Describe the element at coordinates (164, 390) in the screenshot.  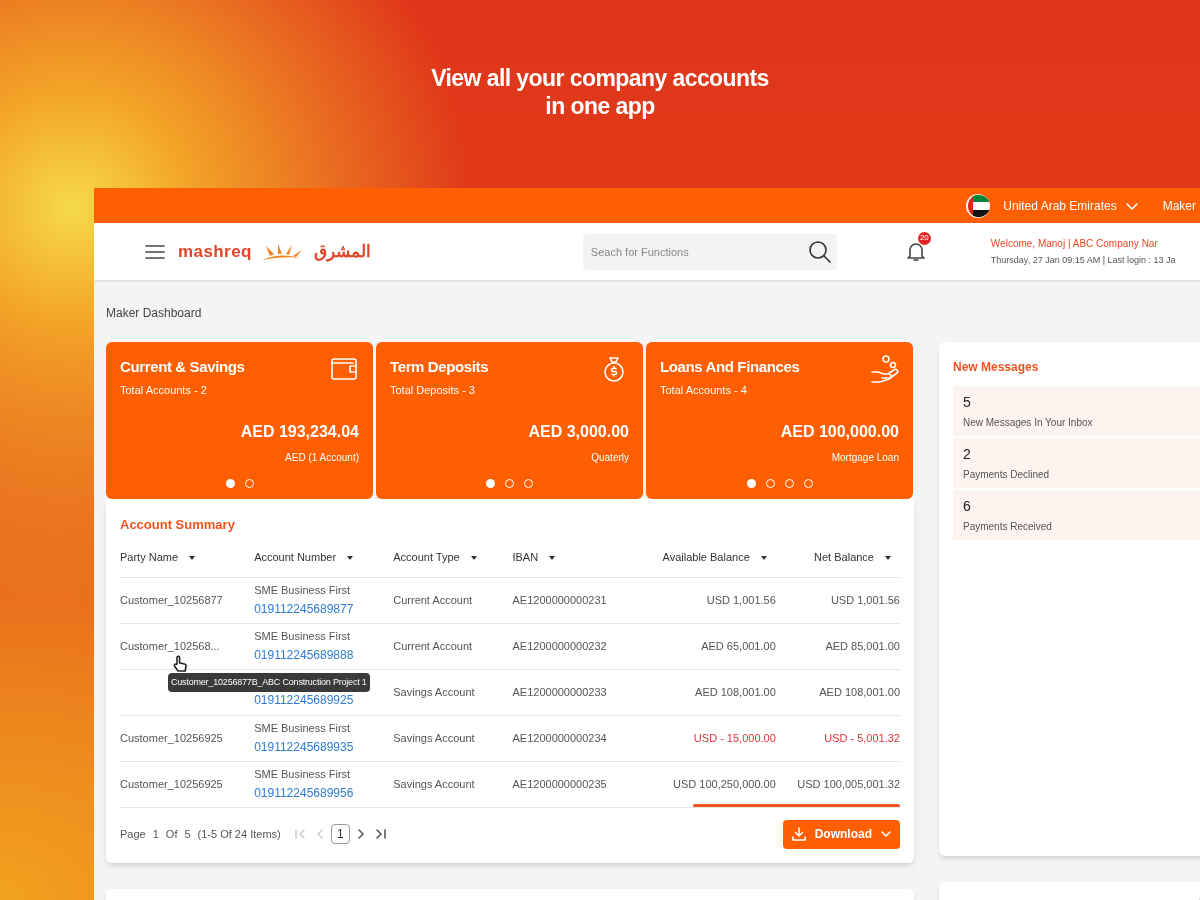
I see `card-subtitle: Total Accounts - 2` at that location.